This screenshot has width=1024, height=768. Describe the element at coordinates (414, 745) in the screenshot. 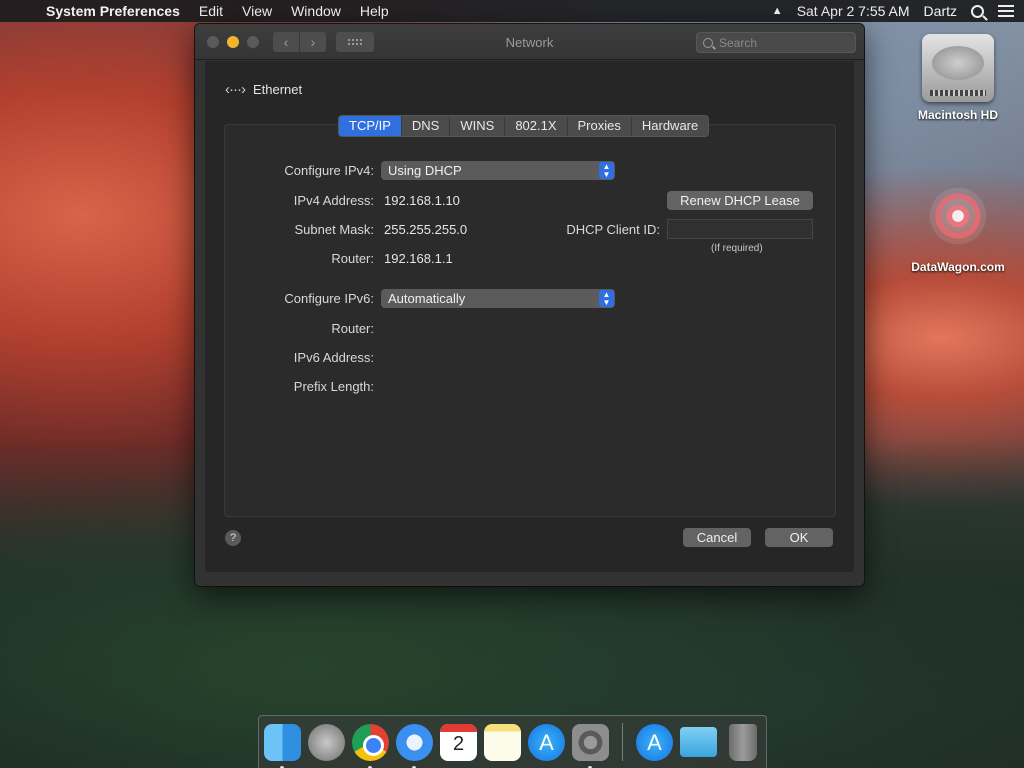

I see `safari-icon` at that location.